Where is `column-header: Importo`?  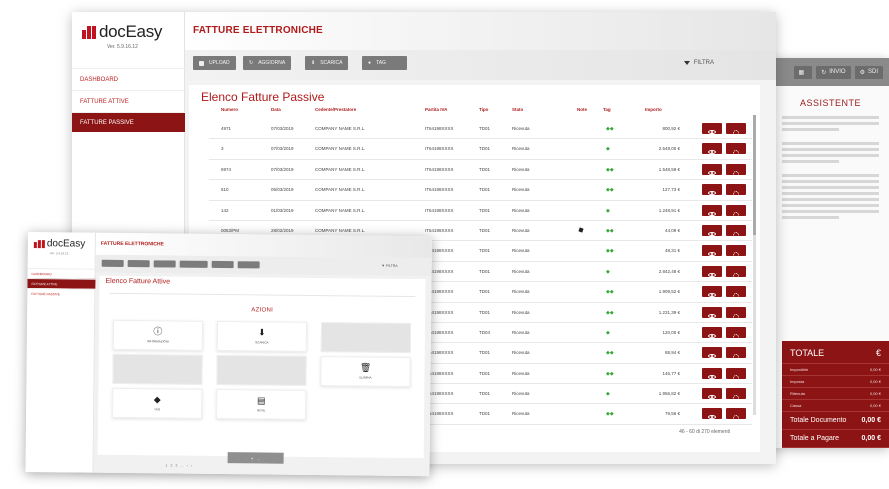
column-header: Importo is located at coordinates (653, 109).